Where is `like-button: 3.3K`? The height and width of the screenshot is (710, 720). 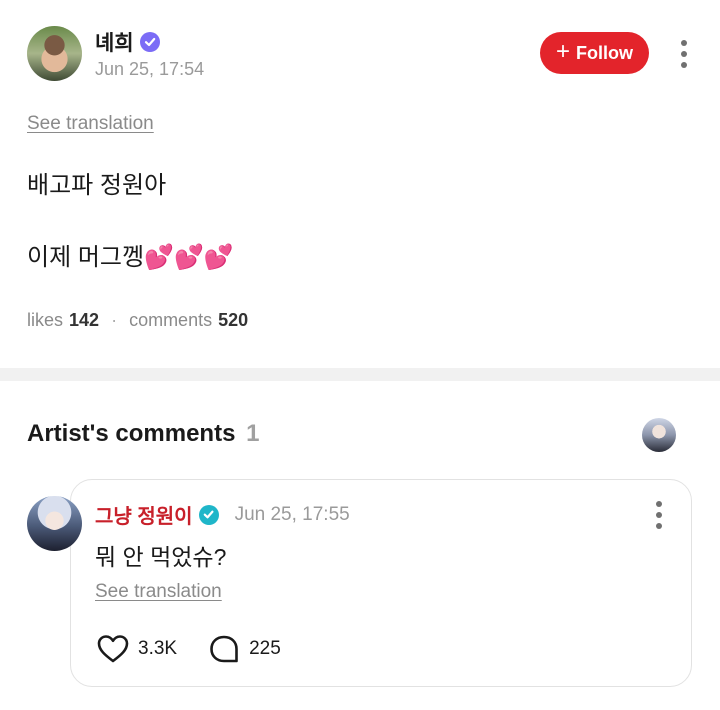
like-button: 3.3K is located at coordinates (136, 649).